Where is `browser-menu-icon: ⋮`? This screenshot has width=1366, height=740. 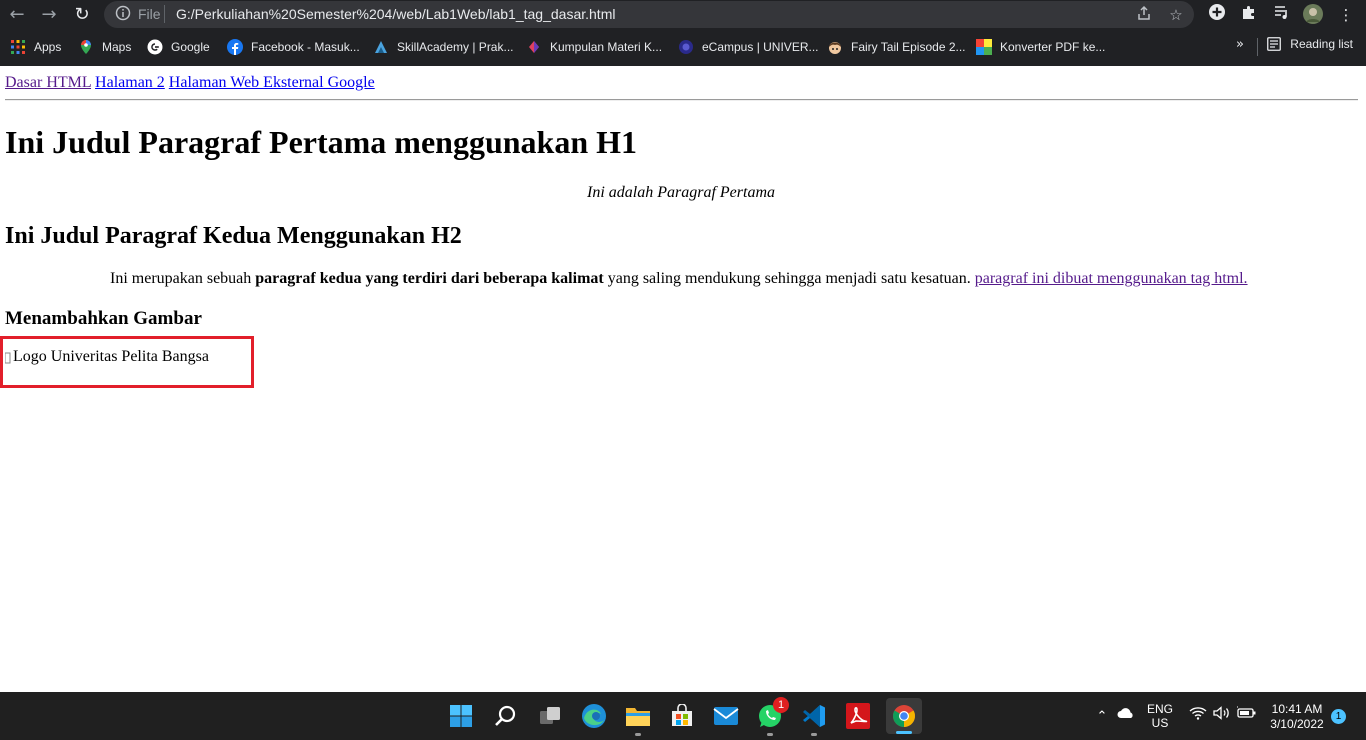 browser-menu-icon: ⋮ is located at coordinates (1346, 15).